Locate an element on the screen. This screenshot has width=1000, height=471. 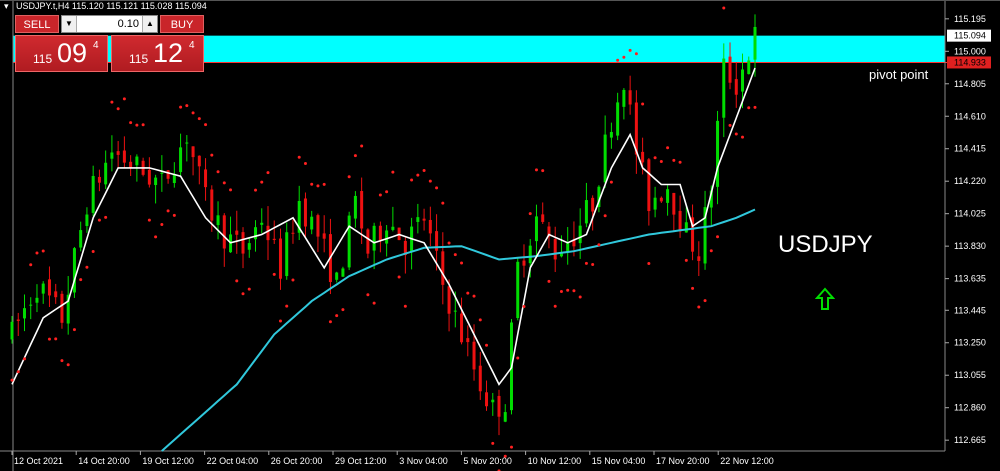
lot-size-input: 0.10 is located at coordinates (108, 24).